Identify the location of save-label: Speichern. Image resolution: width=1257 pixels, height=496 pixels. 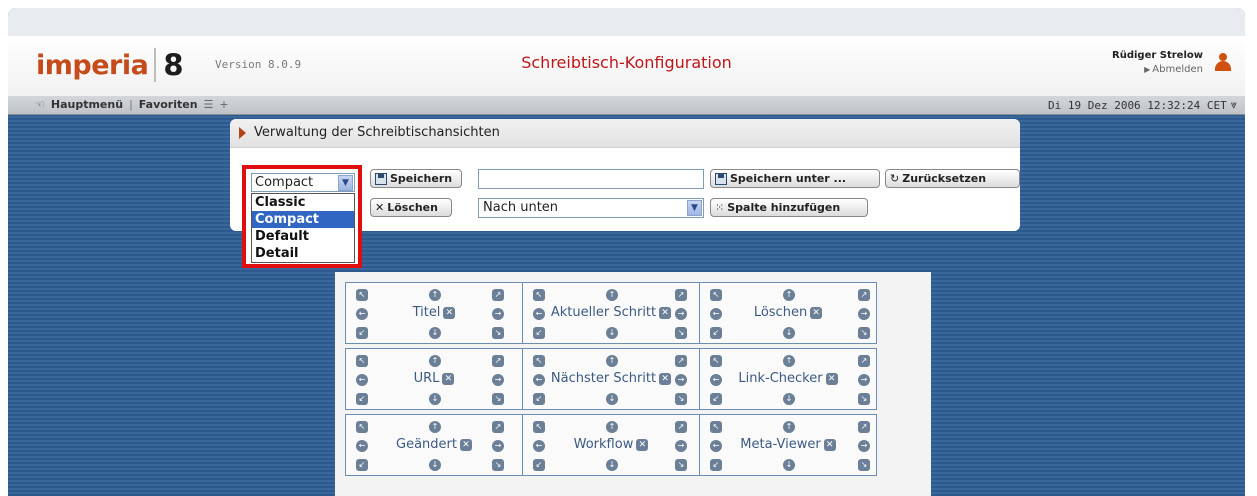
(421, 178).